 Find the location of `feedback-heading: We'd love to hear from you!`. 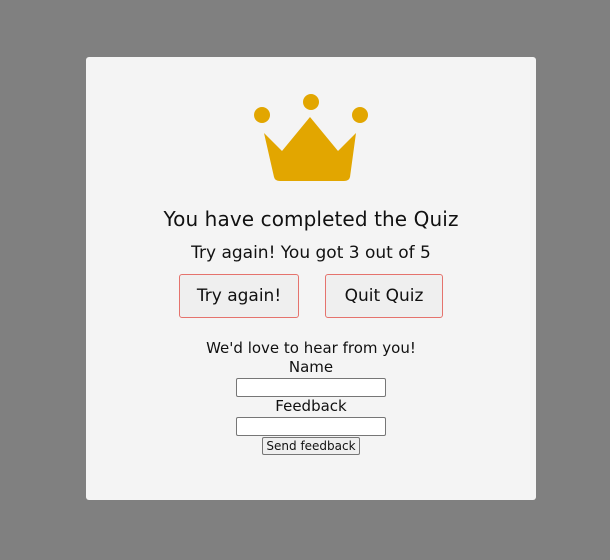

feedback-heading: We'd love to hear from you! is located at coordinates (311, 348).